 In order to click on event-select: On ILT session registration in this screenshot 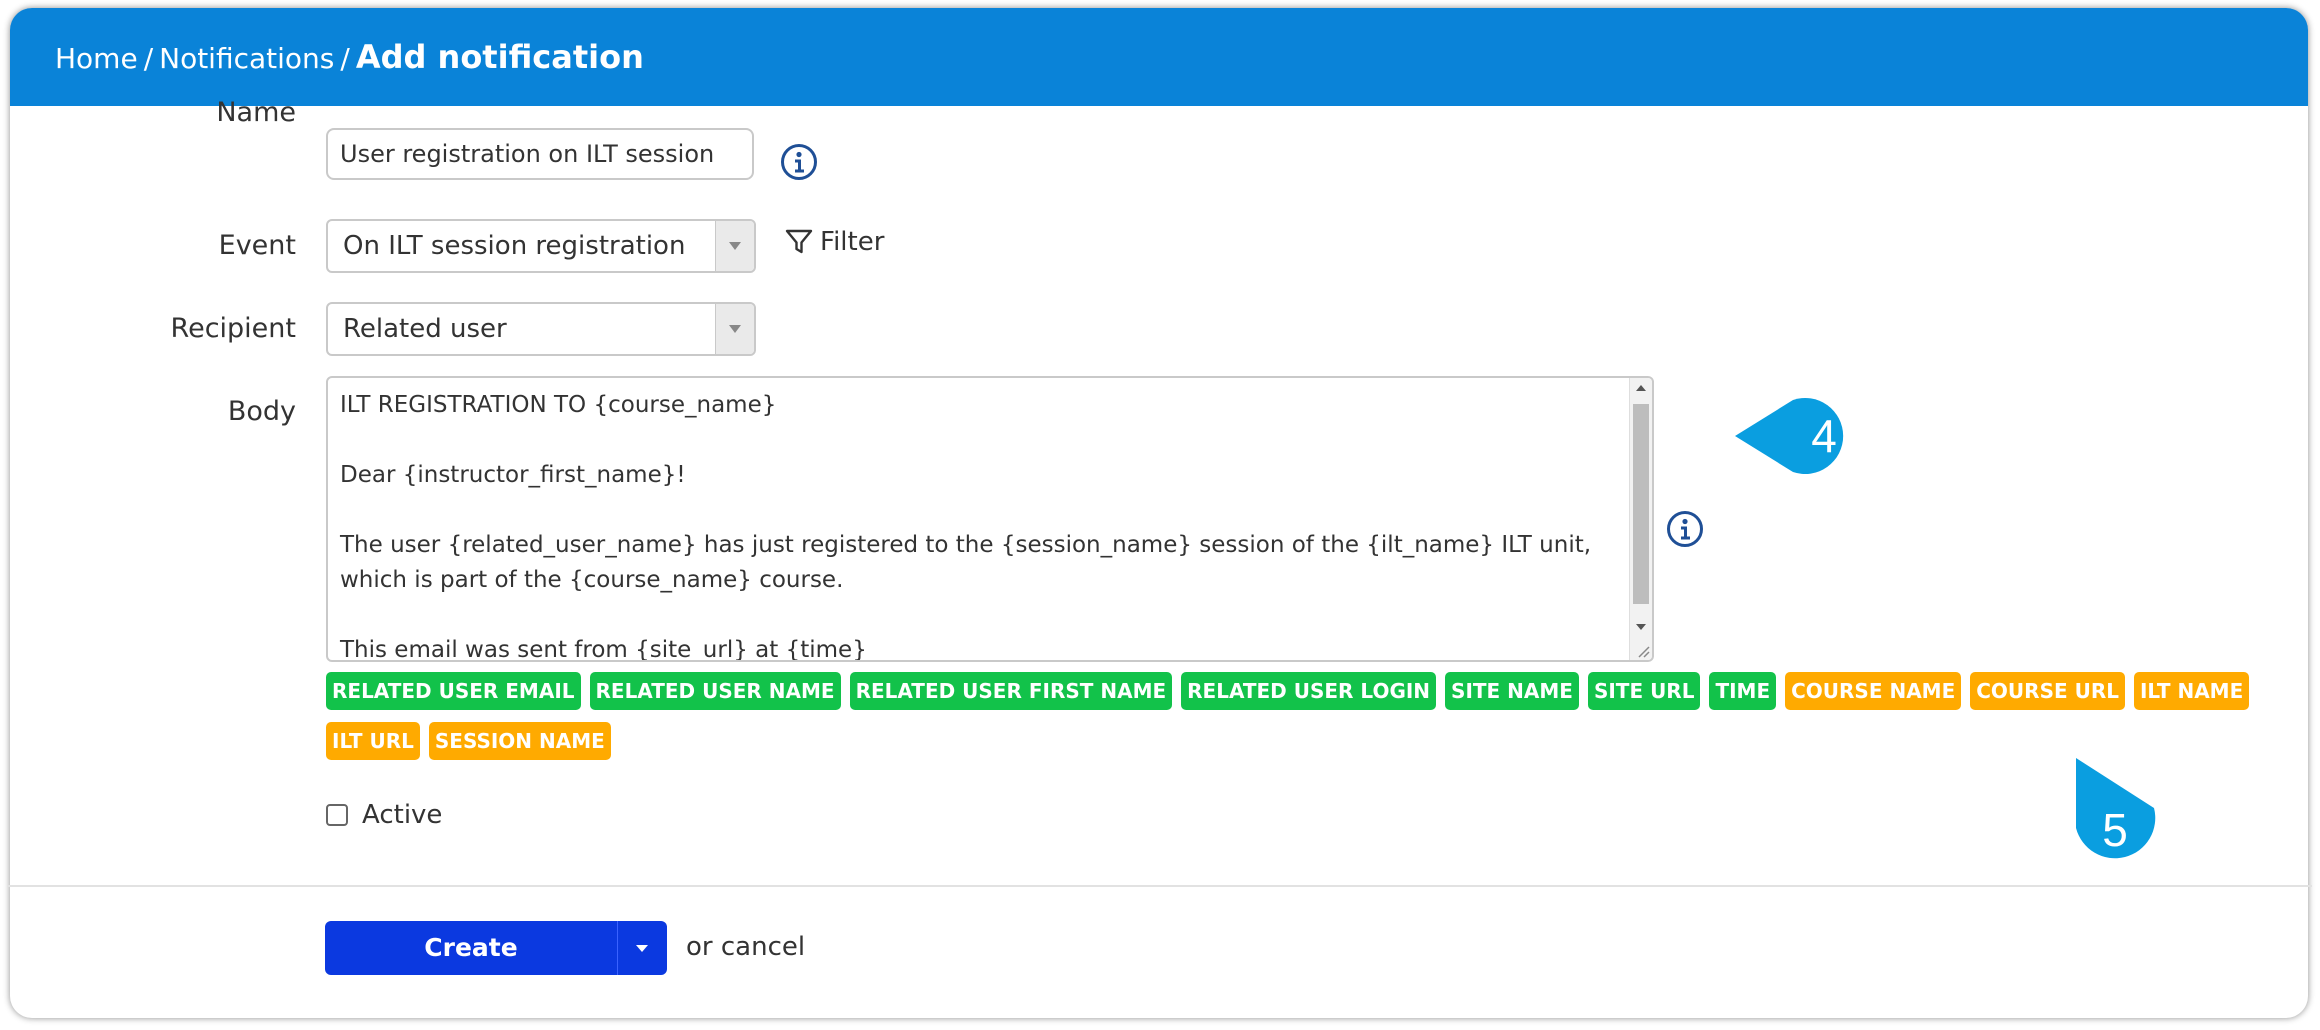, I will do `click(541, 246)`.